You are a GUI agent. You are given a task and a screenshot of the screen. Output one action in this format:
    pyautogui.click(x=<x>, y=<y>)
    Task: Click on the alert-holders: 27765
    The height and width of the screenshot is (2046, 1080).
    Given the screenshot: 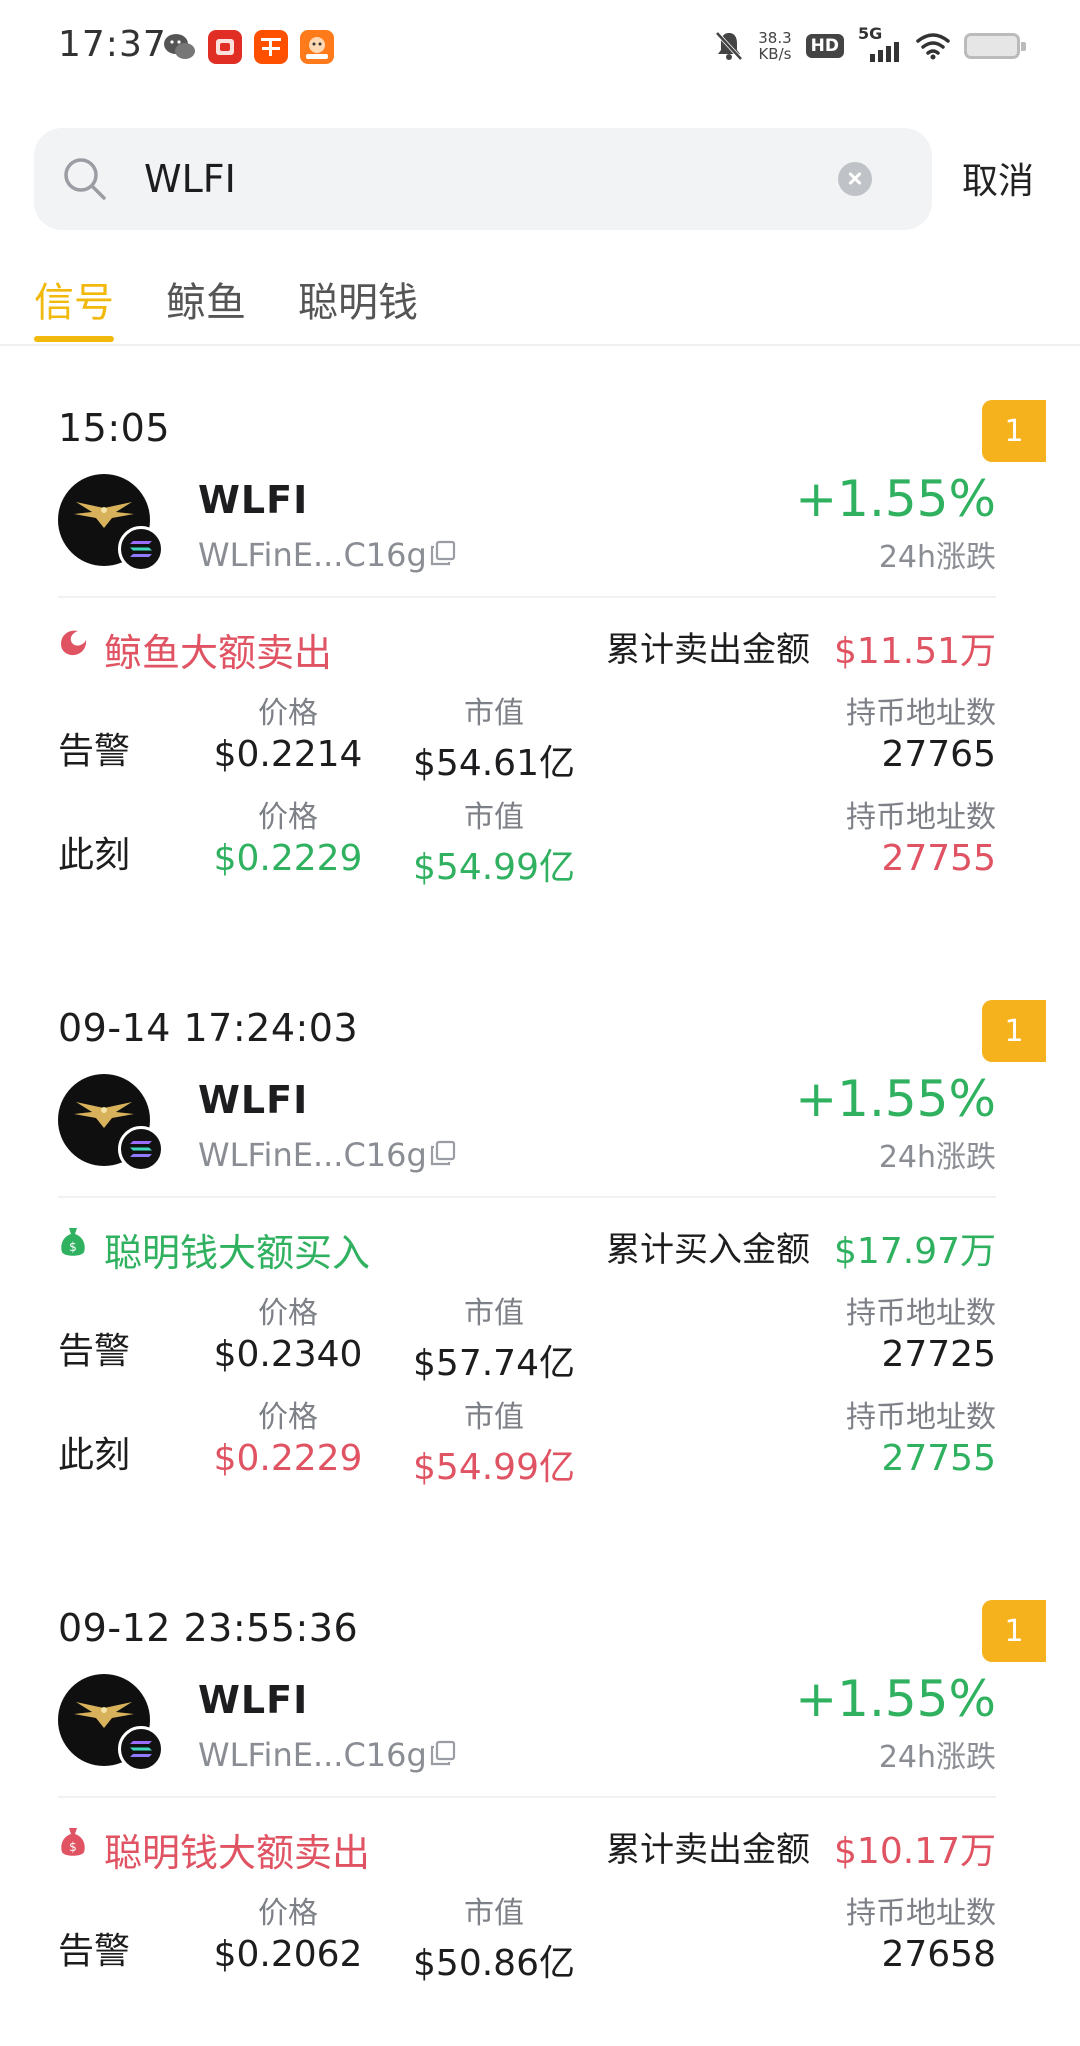 What is the action you would take?
    pyautogui.click(x=938, y=754)
    